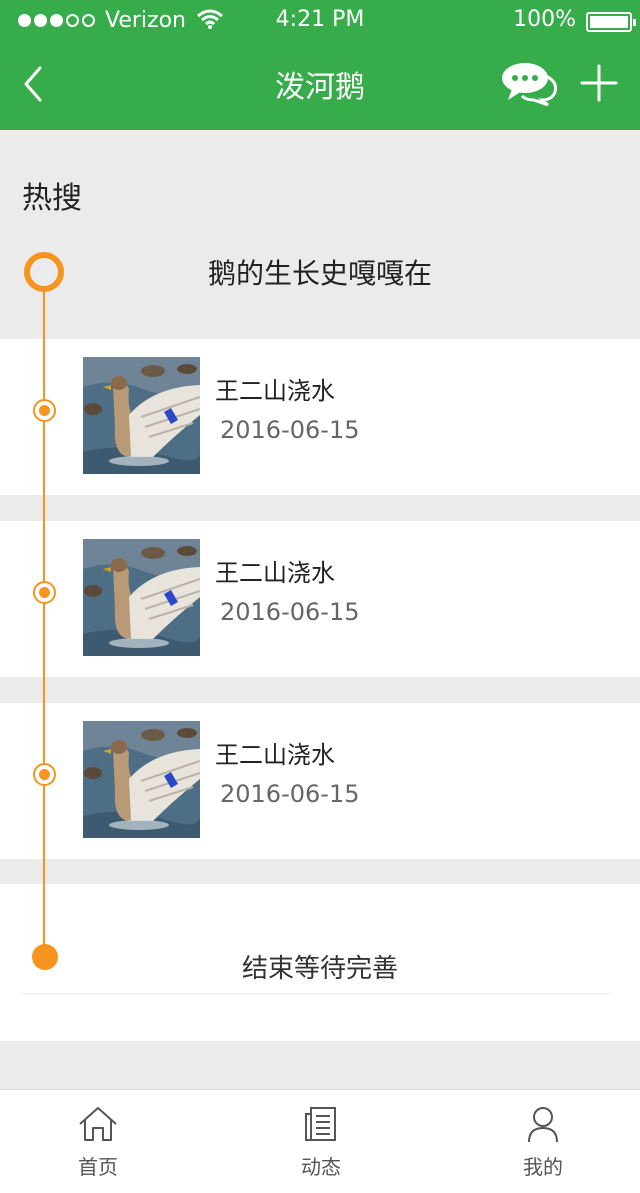 The width and height of the screenshot is (640, 1193). I want to click on section-title: 热搜, so click(52, 198).